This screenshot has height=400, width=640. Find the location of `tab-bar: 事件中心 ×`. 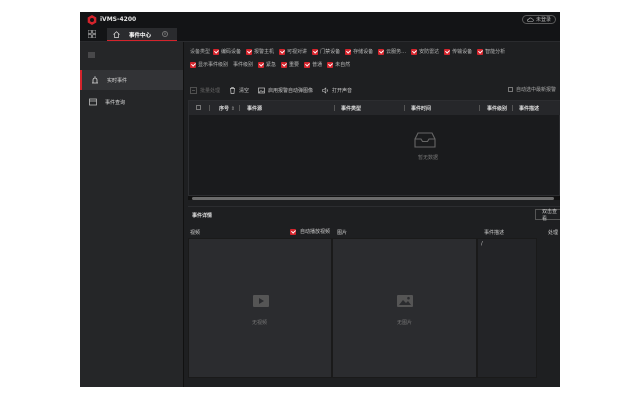

tab-bar: 事件中心 × is located at coordinates (320, 35).